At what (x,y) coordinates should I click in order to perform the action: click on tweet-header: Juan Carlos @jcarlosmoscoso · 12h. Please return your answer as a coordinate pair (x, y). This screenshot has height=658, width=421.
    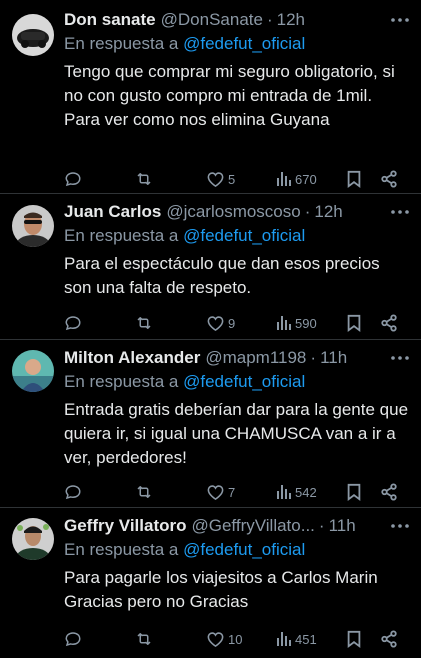
    Looking at the image, I should click on (237, 212).